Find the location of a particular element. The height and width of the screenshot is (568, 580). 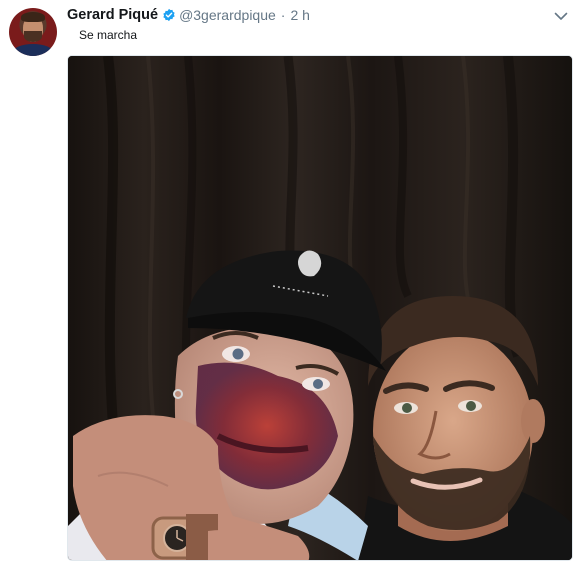

verified-badge-icon is located at coordinates (169, 15).